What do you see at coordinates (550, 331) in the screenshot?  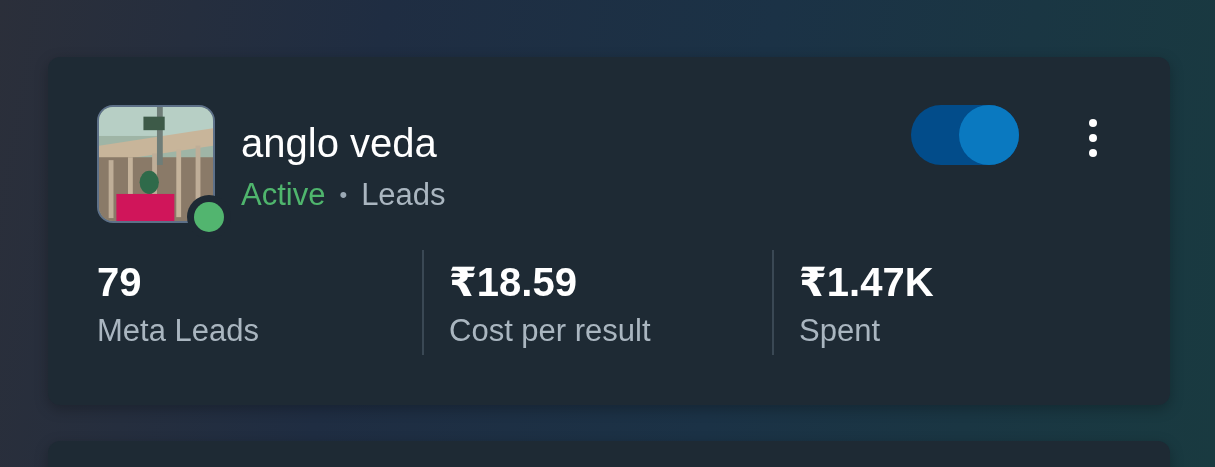 I see `stat-label: Cost per result` at bounding box center [550, 331].